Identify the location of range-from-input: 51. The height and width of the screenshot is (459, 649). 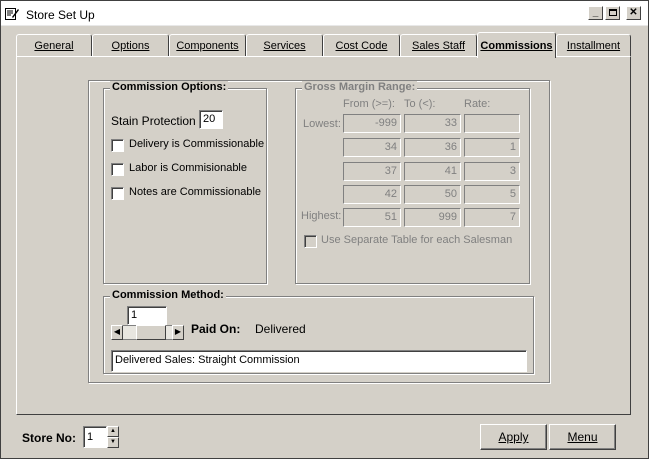
(372, 217).